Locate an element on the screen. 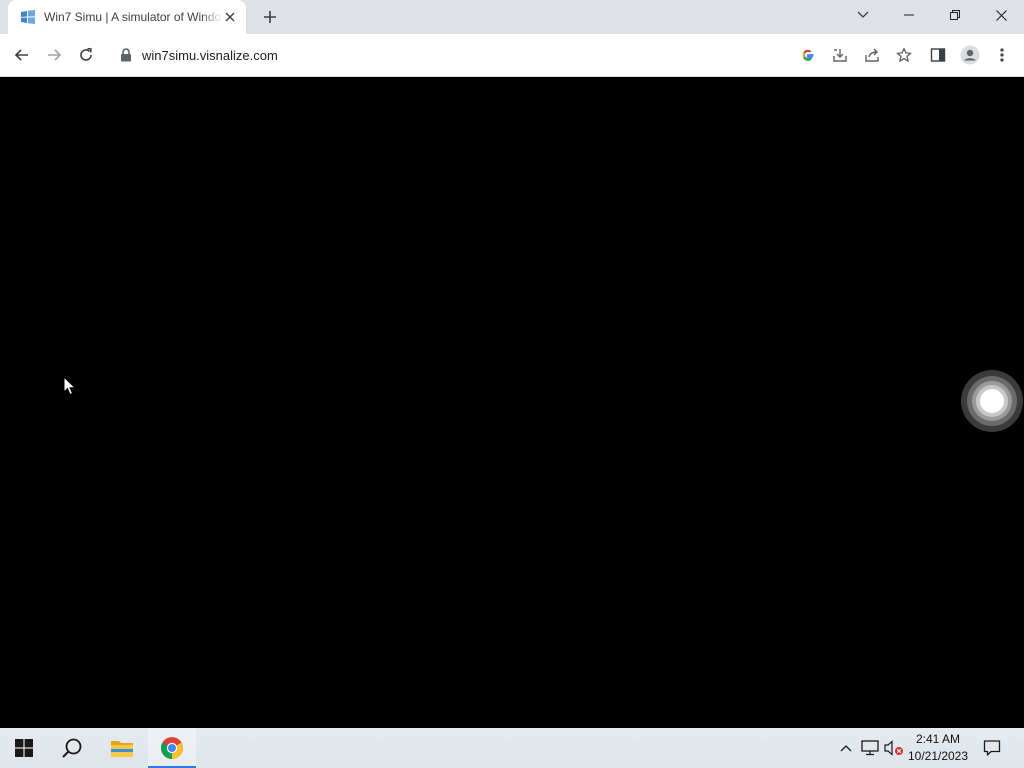  tab-search-button is located at coordinates (863, 15).